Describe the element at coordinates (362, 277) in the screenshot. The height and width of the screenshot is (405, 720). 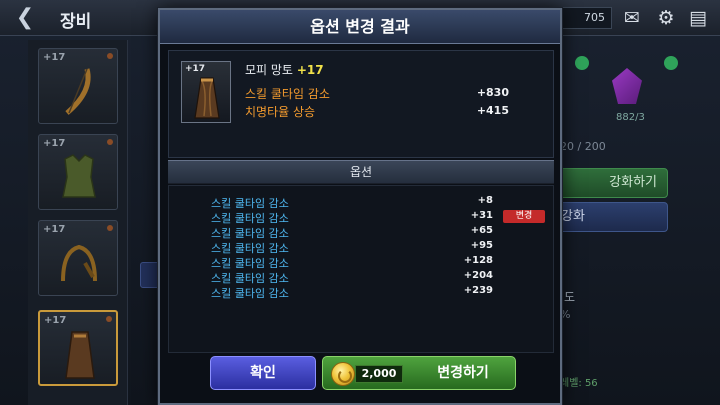
I see `option-row: 스킬 쿨타임 감소 +204` at that location.